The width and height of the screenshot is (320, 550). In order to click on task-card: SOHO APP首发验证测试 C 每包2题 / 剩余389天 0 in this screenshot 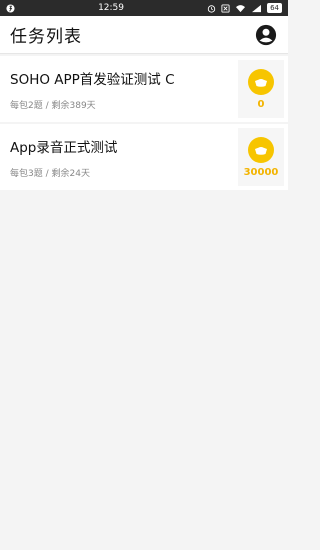, I will do `click(144, 89)`.